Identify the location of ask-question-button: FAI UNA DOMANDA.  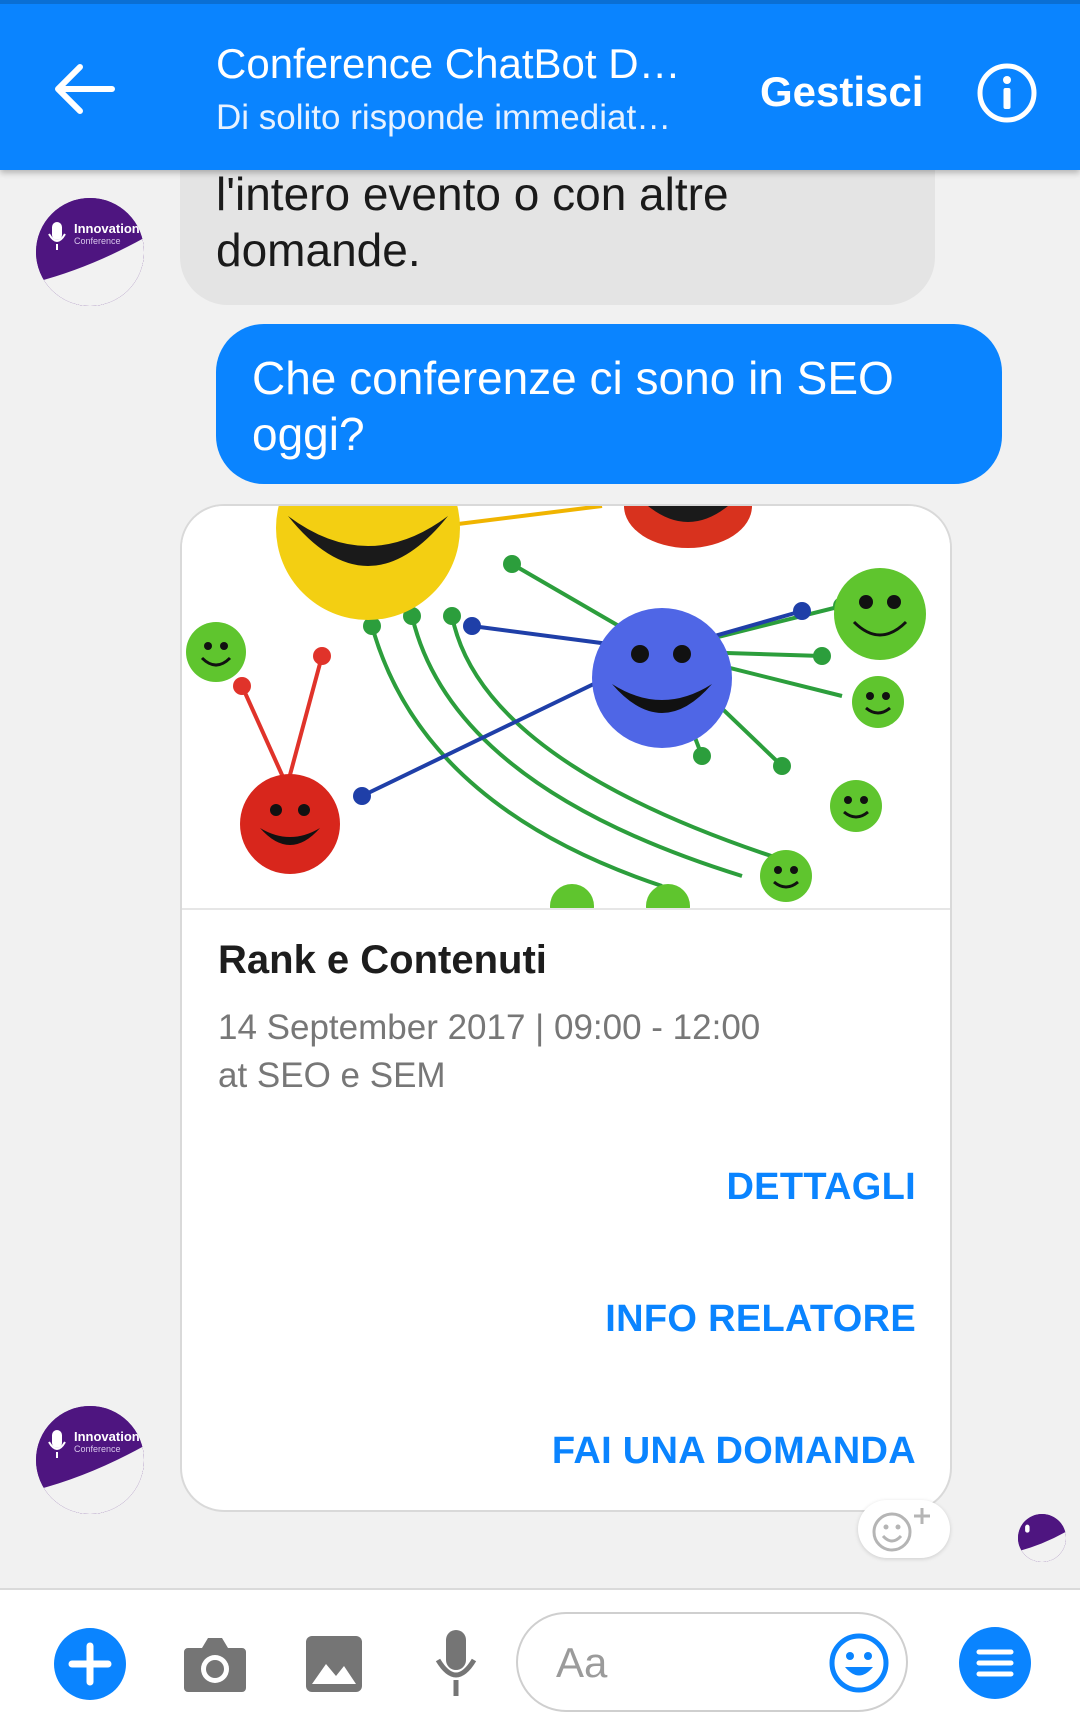
(734, 1451).